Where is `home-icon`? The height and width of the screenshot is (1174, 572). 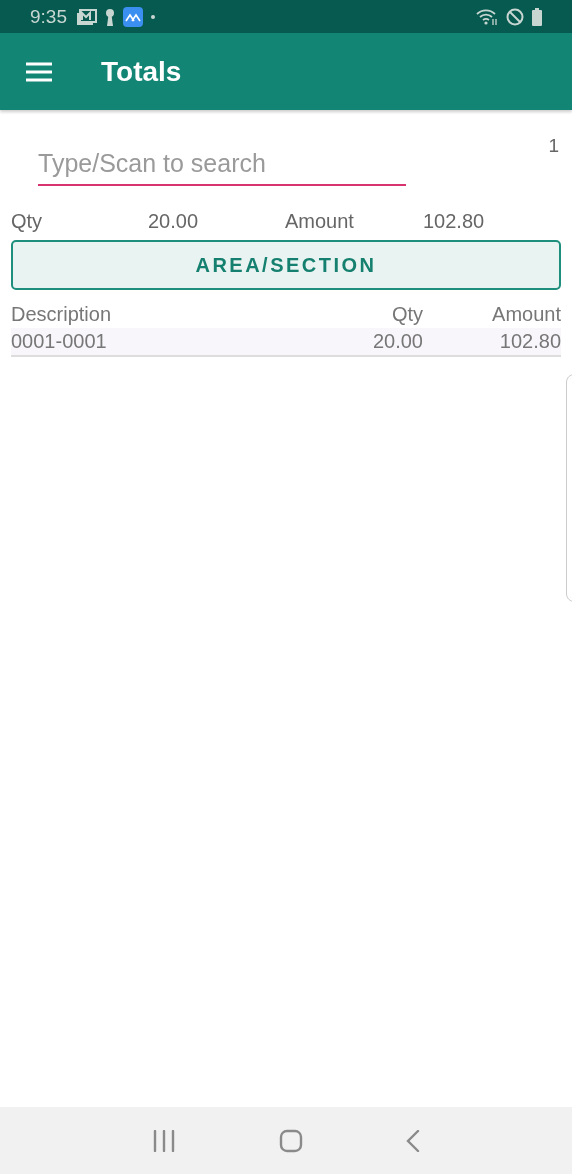 home-icon is located at coordinates (291, 1140).